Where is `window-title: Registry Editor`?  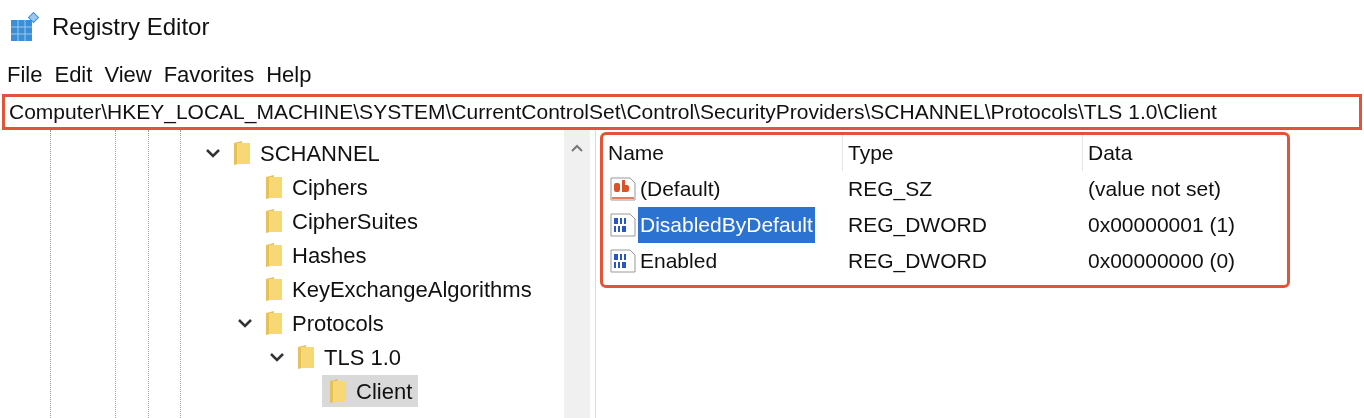 window-title: Registry Editor is located at coordinates (131, 27).